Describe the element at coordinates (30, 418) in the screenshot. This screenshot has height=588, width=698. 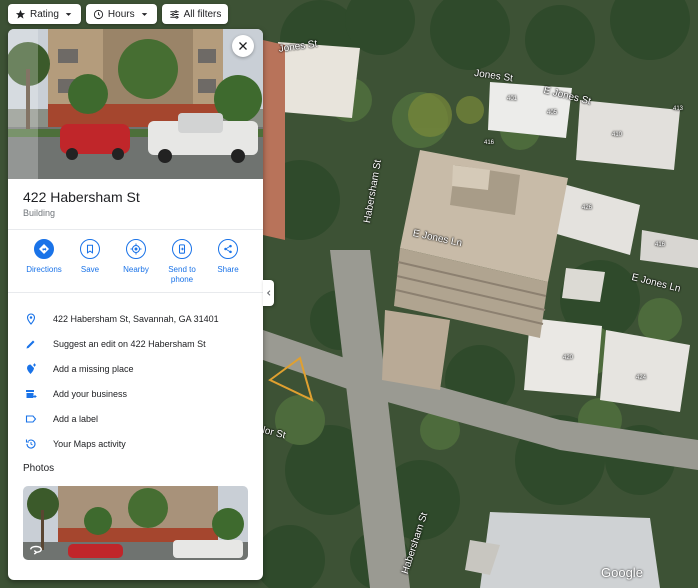
I see `label-icon` at that location.